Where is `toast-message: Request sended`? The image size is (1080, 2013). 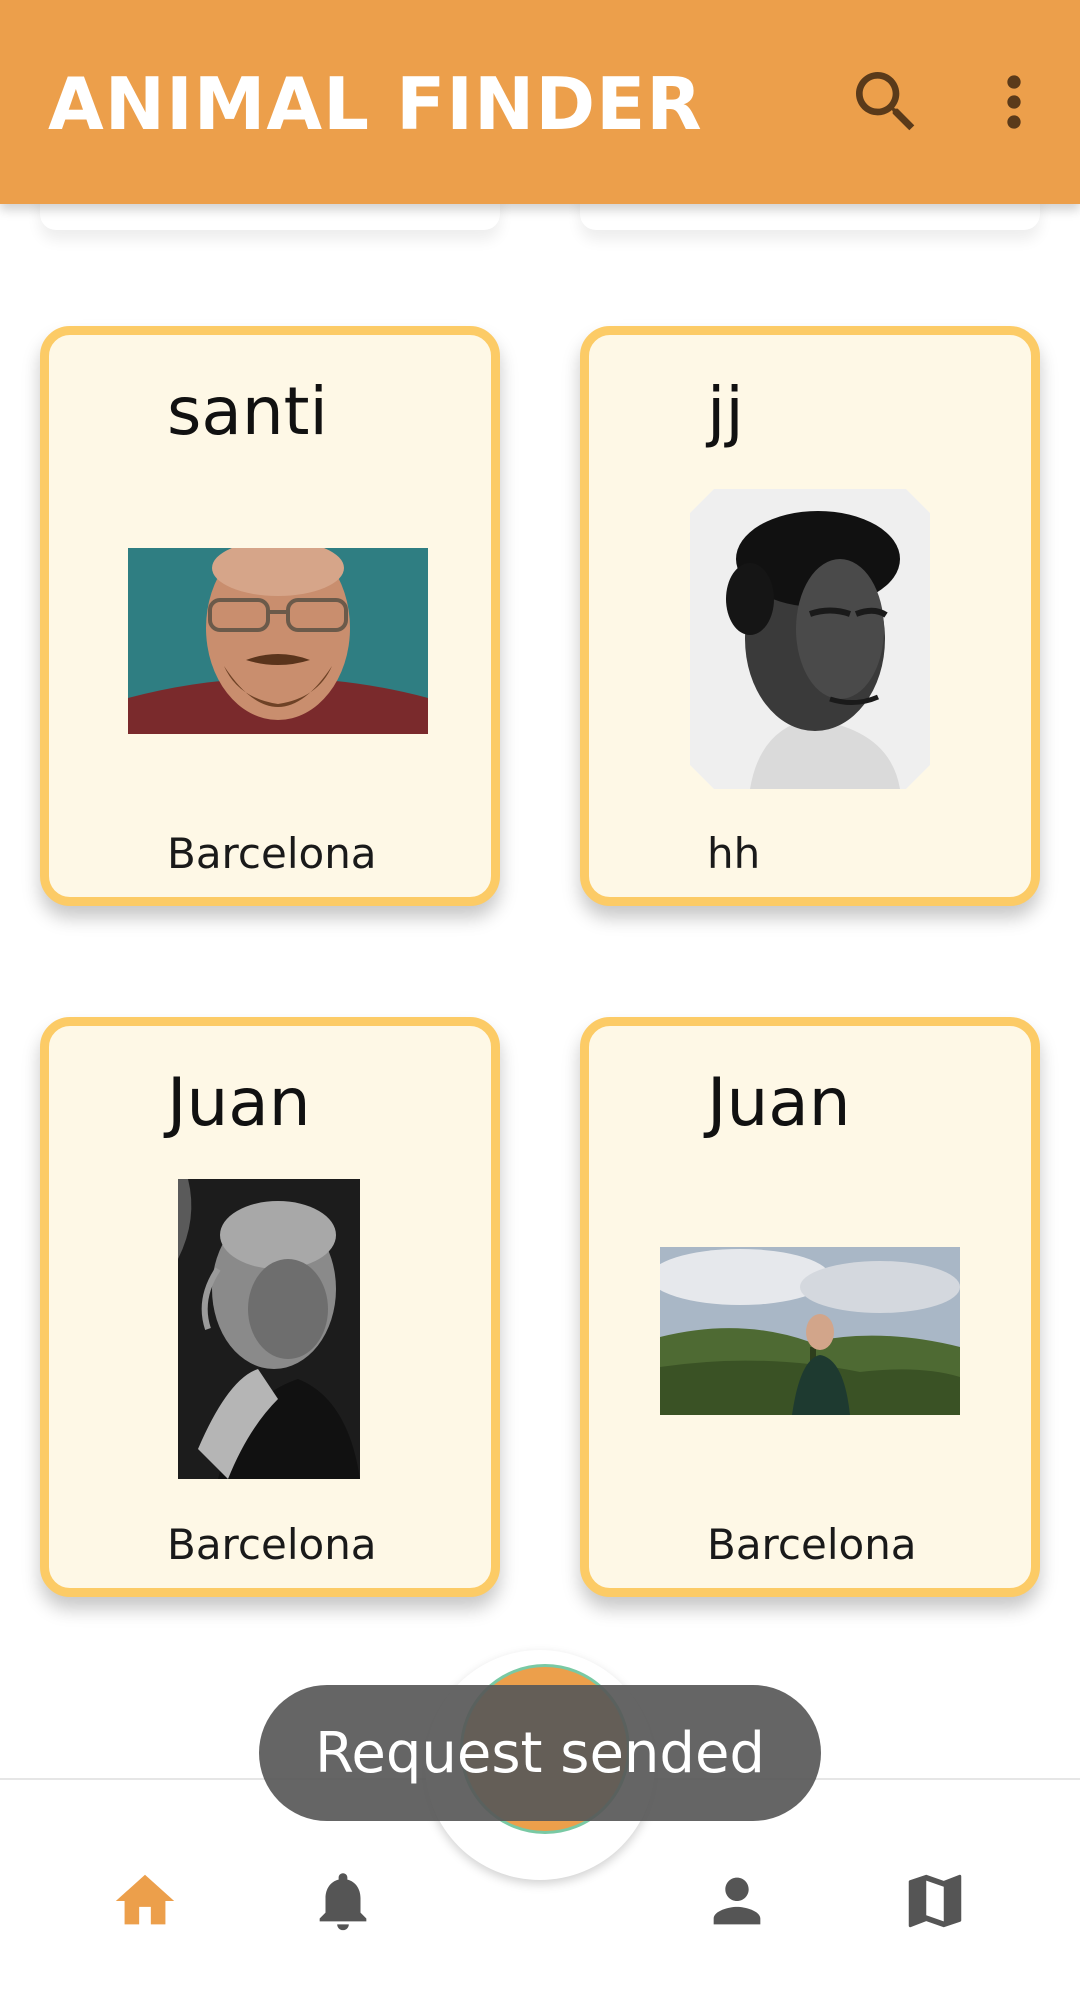
toast-message: Request sended is located at coordinates (540, 1753).